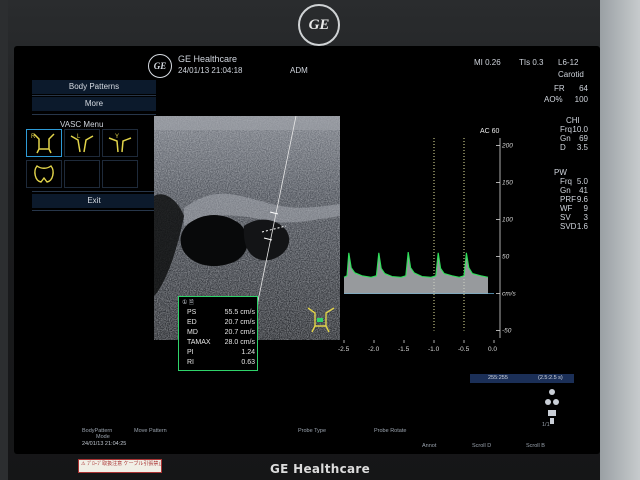 The height and width of the screenshot is (480, 640). What do you see at coordinates (239, 312) in the screenshot?
I see `measure-value: 55.5 cm/s` at bounding box center [239, 312].